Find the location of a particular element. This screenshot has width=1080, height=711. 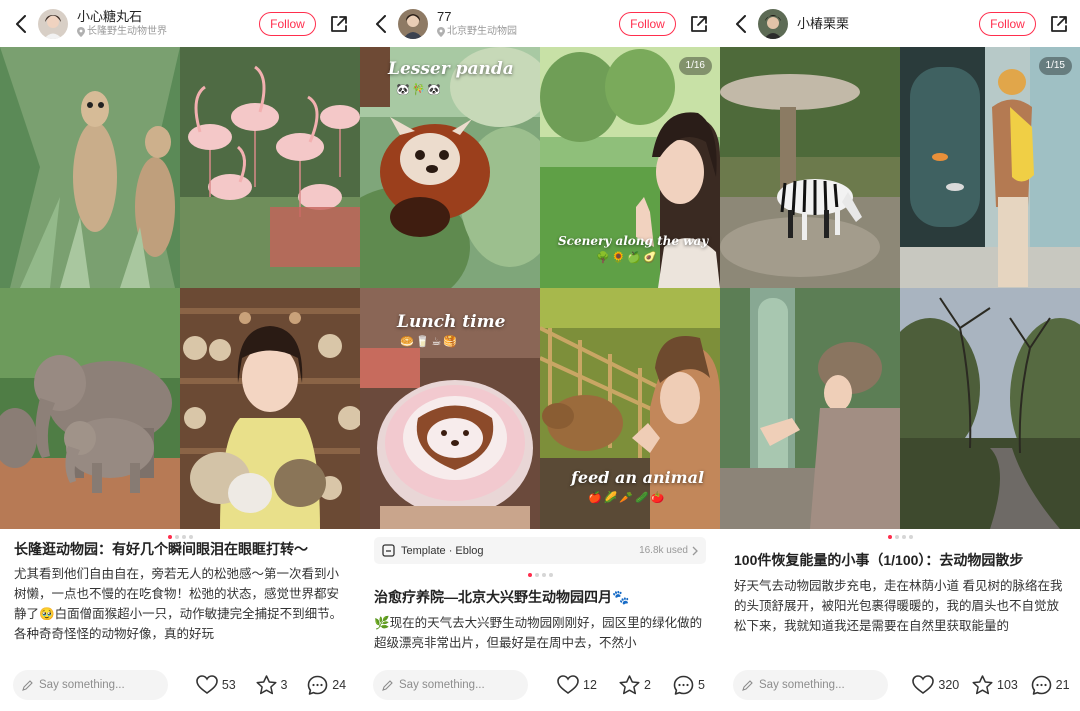

photo-zebra is located at coordinates (810, 167).